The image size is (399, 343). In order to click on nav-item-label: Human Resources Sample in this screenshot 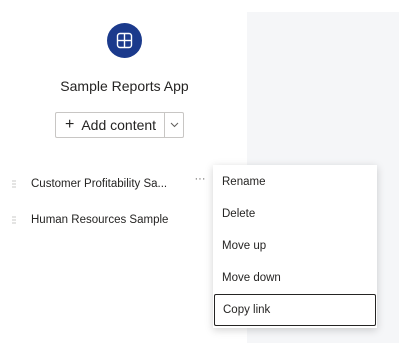, I will do `click(100, 220)`.